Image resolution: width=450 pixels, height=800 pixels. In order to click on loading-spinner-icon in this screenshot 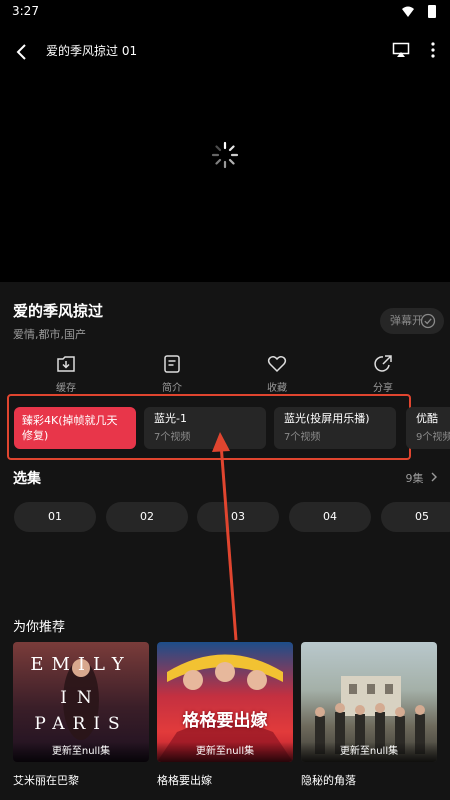, I will do `click(225, 155)`.